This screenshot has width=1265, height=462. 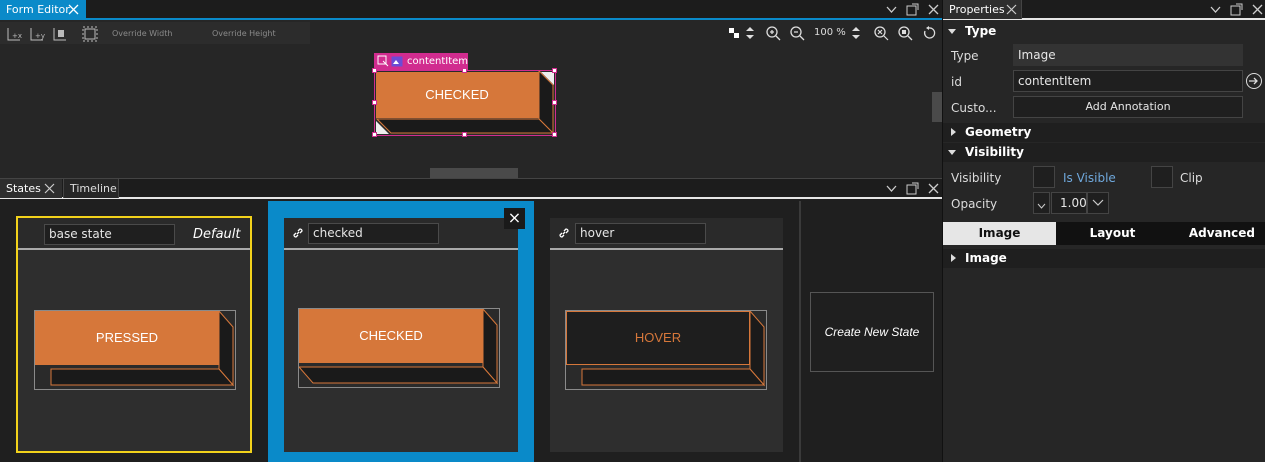 I want to click on clip-label: Clip, so click(x=1191, y=178).